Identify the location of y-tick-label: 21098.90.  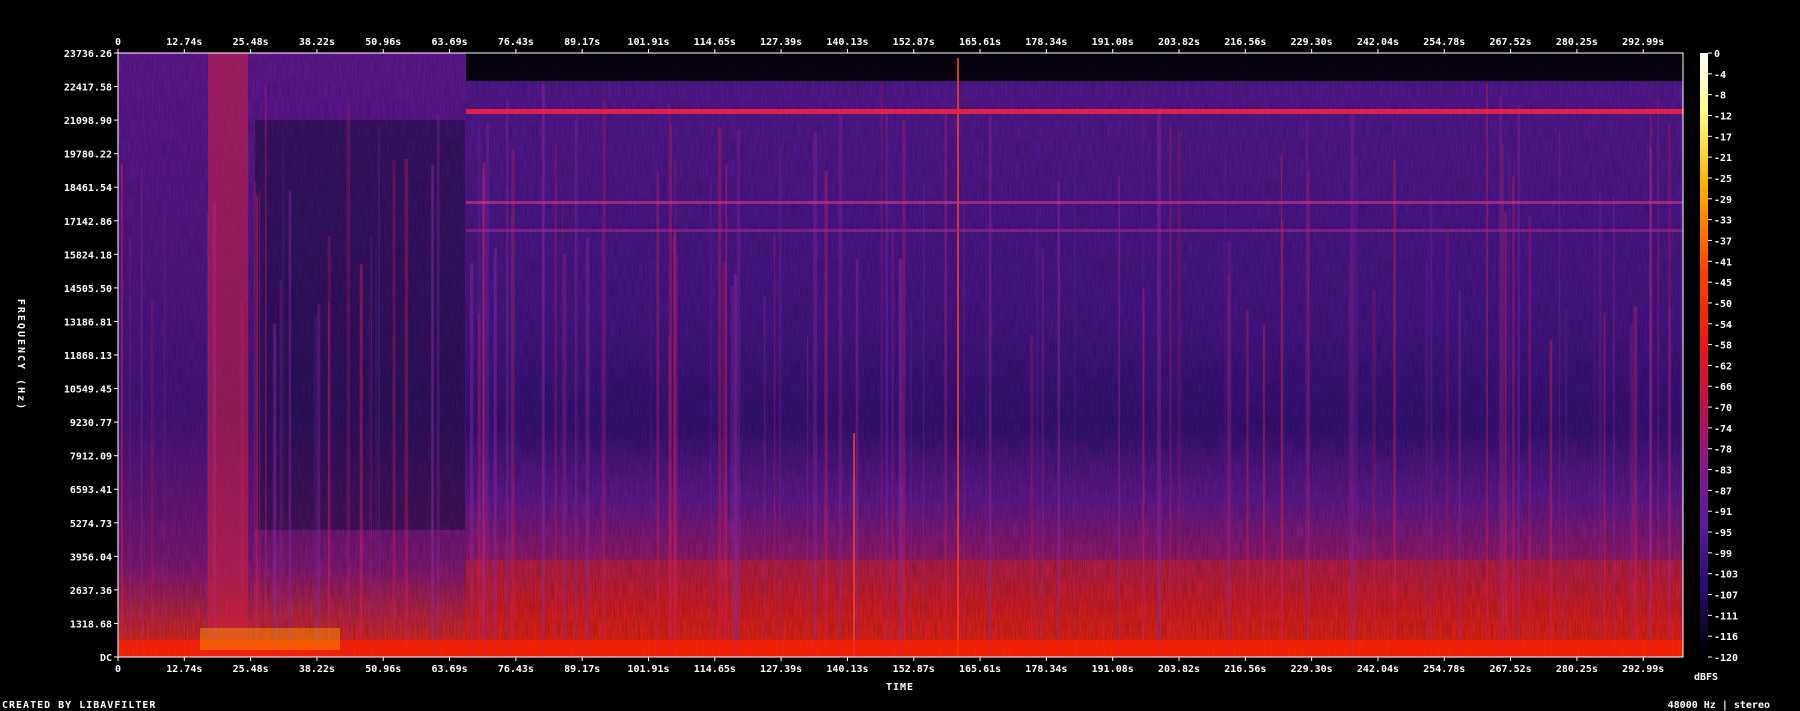
(88, 121).